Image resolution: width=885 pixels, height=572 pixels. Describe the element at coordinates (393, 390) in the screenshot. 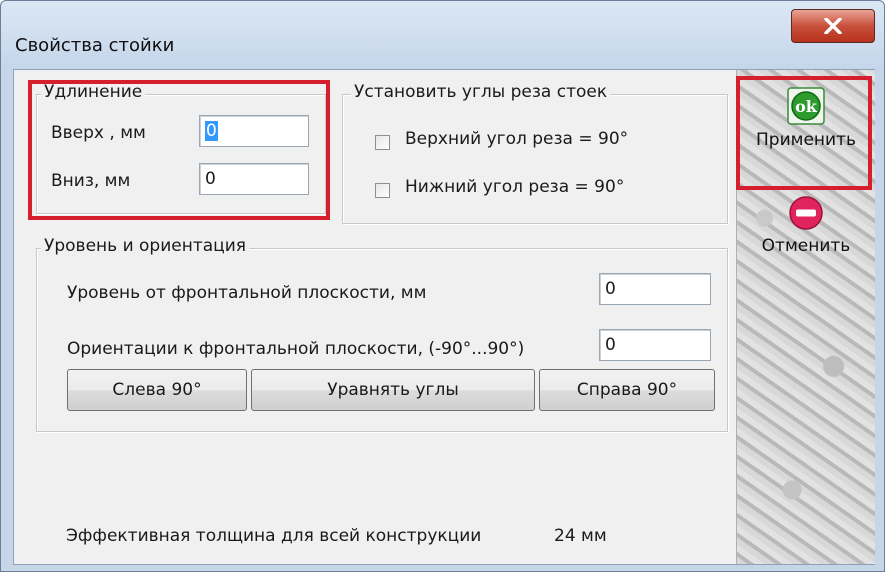

I see `equalize-angles-button: Уравнять углы` at that location.